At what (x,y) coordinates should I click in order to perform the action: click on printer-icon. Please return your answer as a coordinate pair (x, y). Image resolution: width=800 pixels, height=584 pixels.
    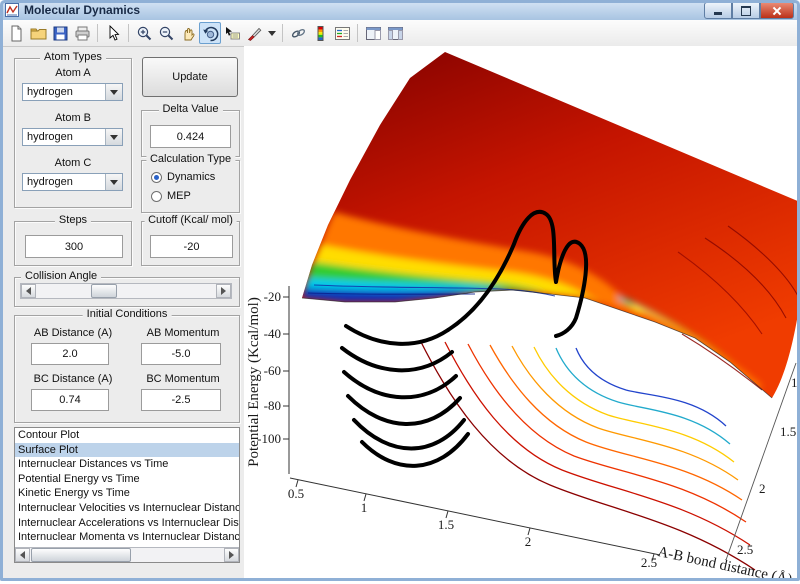
    Looking at the image, I should click on (82, 33).